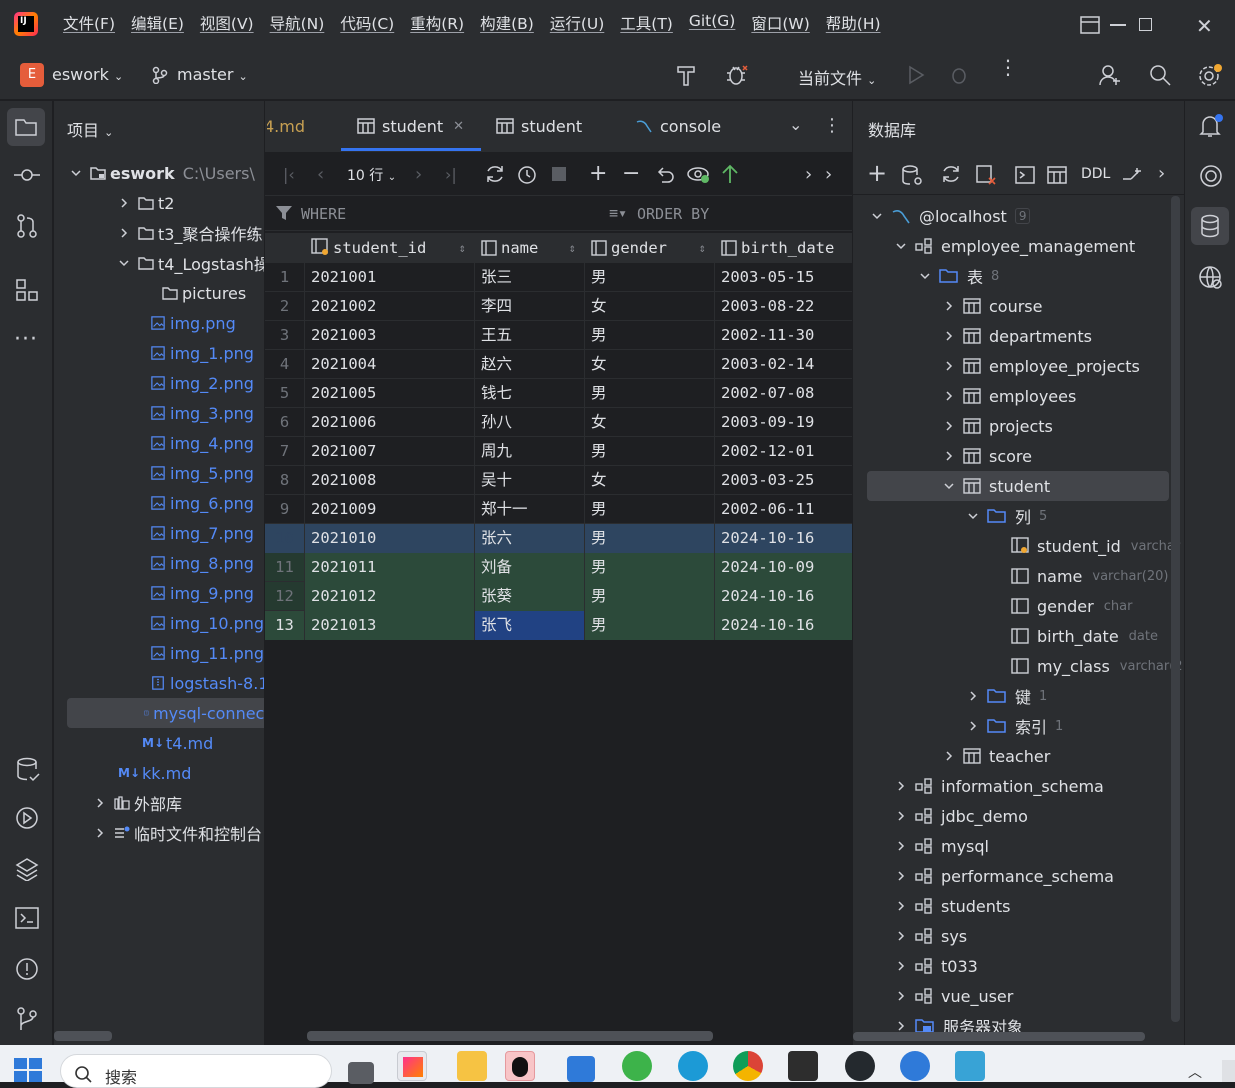  Describe the element at coordinates (154, 383) in the screenshot. I see `project-tree-item: img_2.png` at that location.